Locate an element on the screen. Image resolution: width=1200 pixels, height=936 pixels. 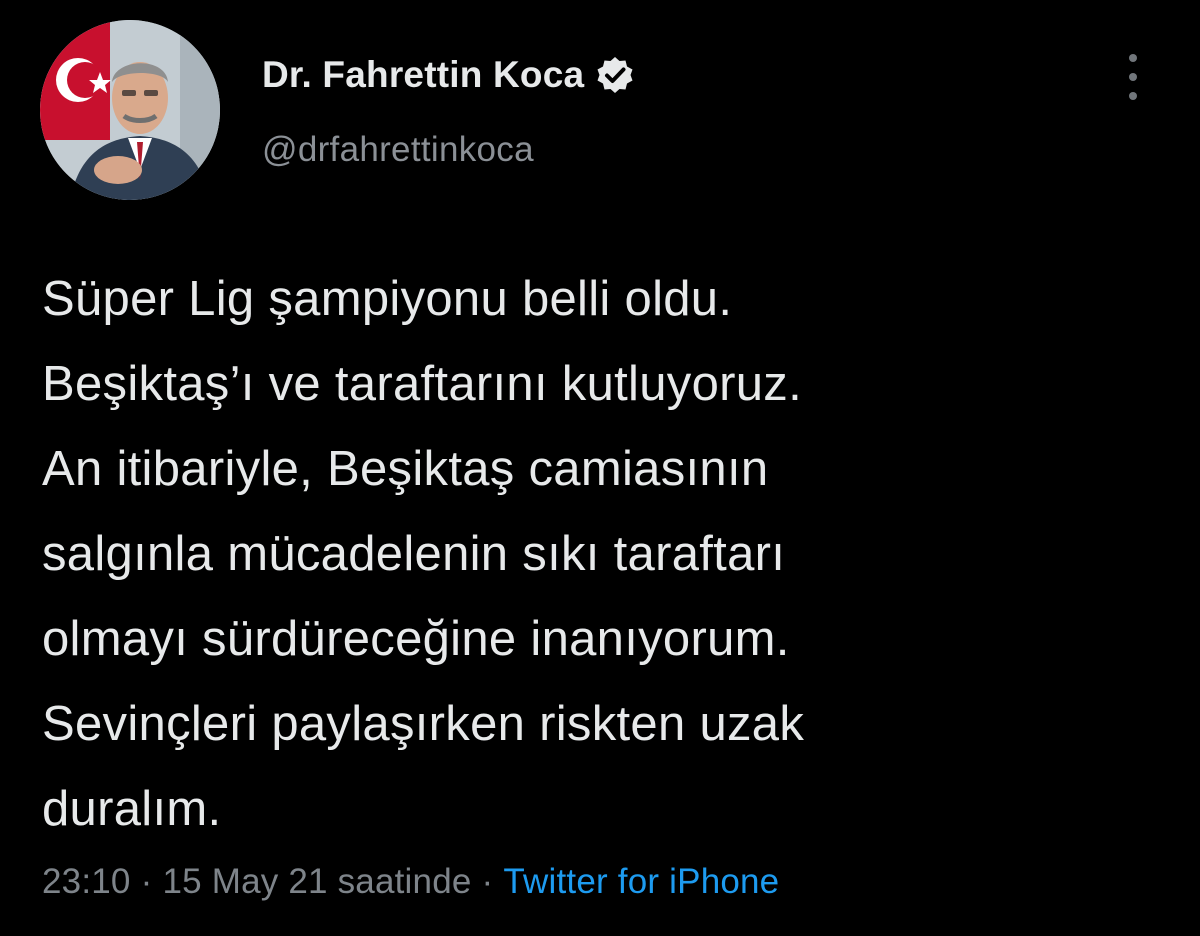
verified-badge-icon is located at coordinates (615, 75).